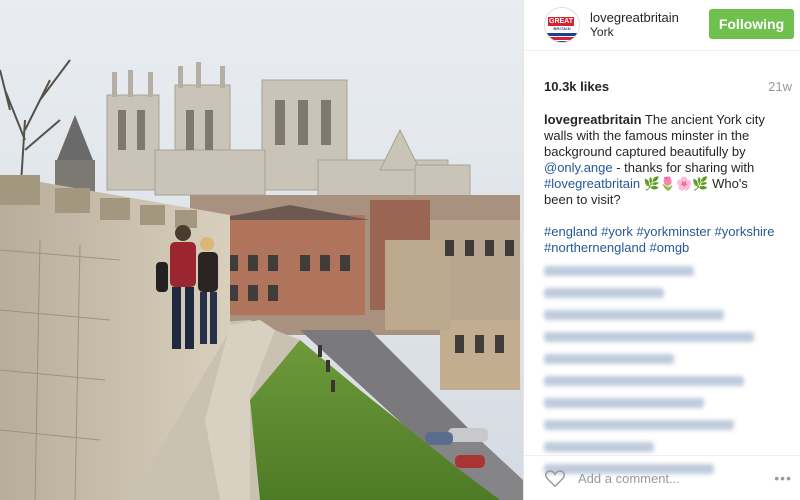 The image size is (800, 500). I want to click on hashtags-line-1: #england #york #yorkminster #yorkshire, so click(662, 232).